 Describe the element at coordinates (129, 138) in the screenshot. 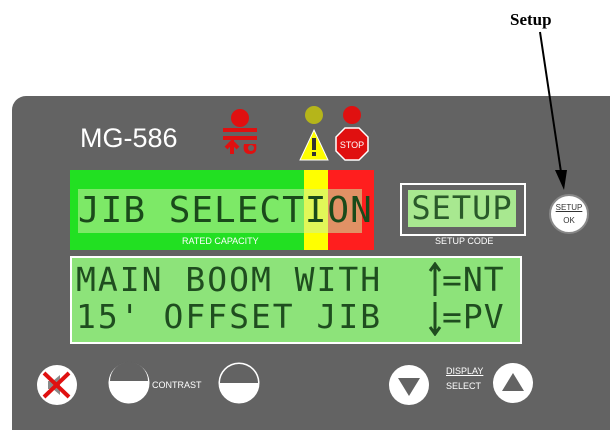

I see `model-name: MG-586` at that location.